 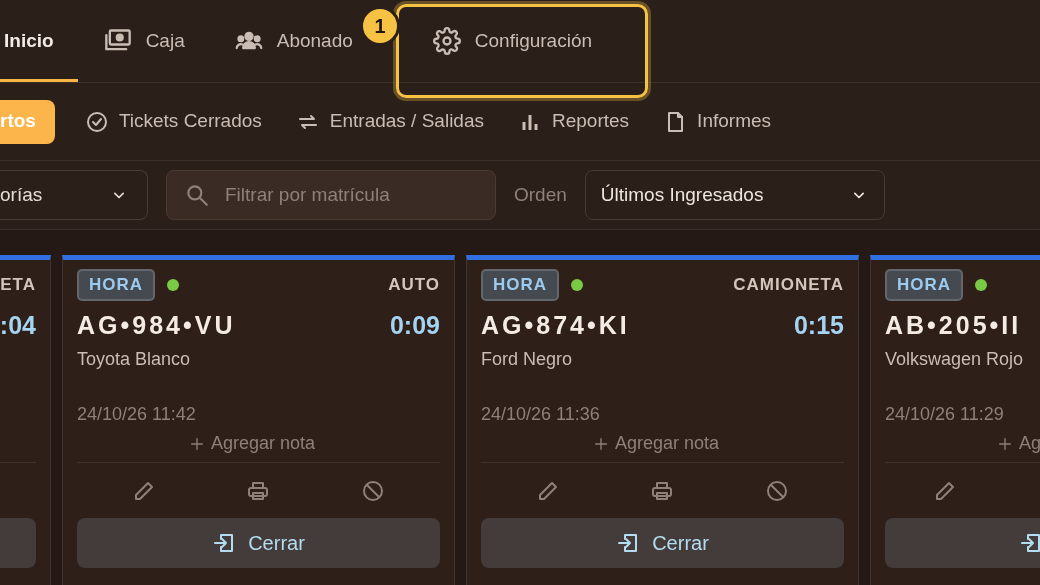 I want to click on entry-time: 24/10/26 11:29, so click(x=944, y=414).